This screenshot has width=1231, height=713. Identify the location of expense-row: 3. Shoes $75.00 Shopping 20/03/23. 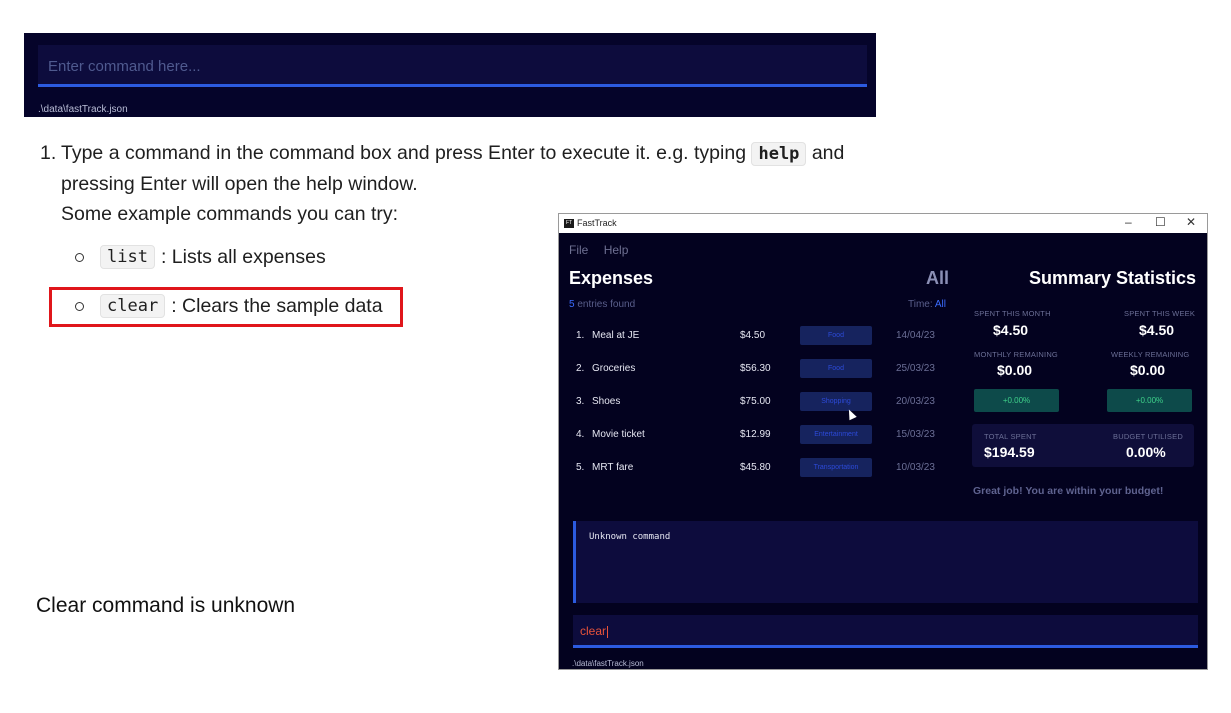
(761, 402).